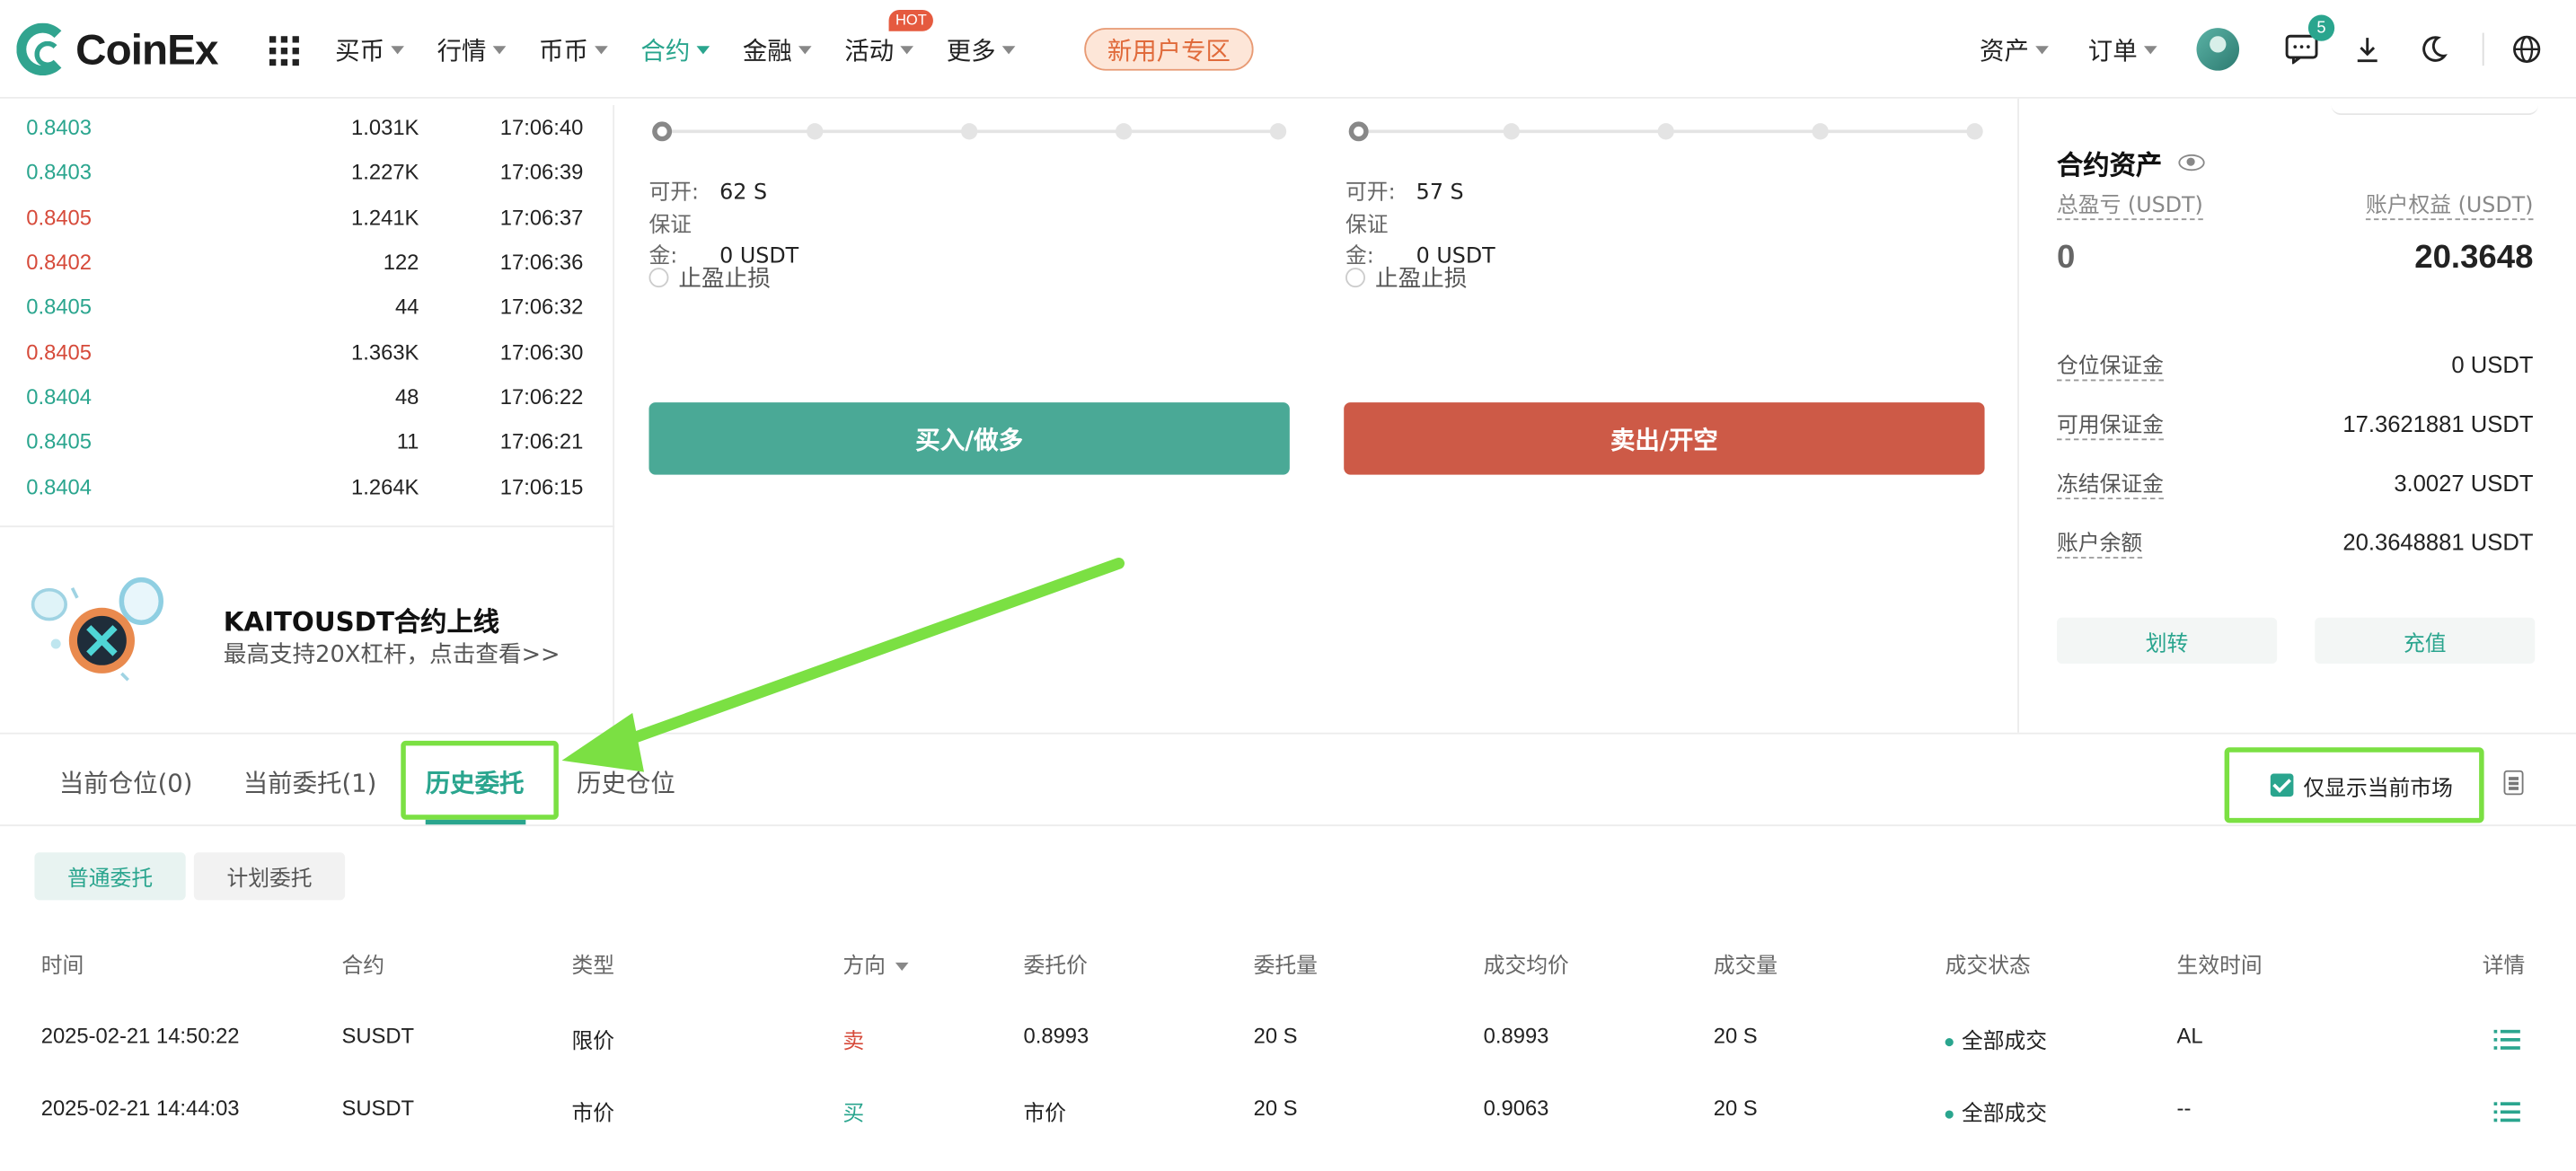 The width and height of the screenshot is (2576, 1171). I want to click on cell-side: 买, so click(853, 1112).